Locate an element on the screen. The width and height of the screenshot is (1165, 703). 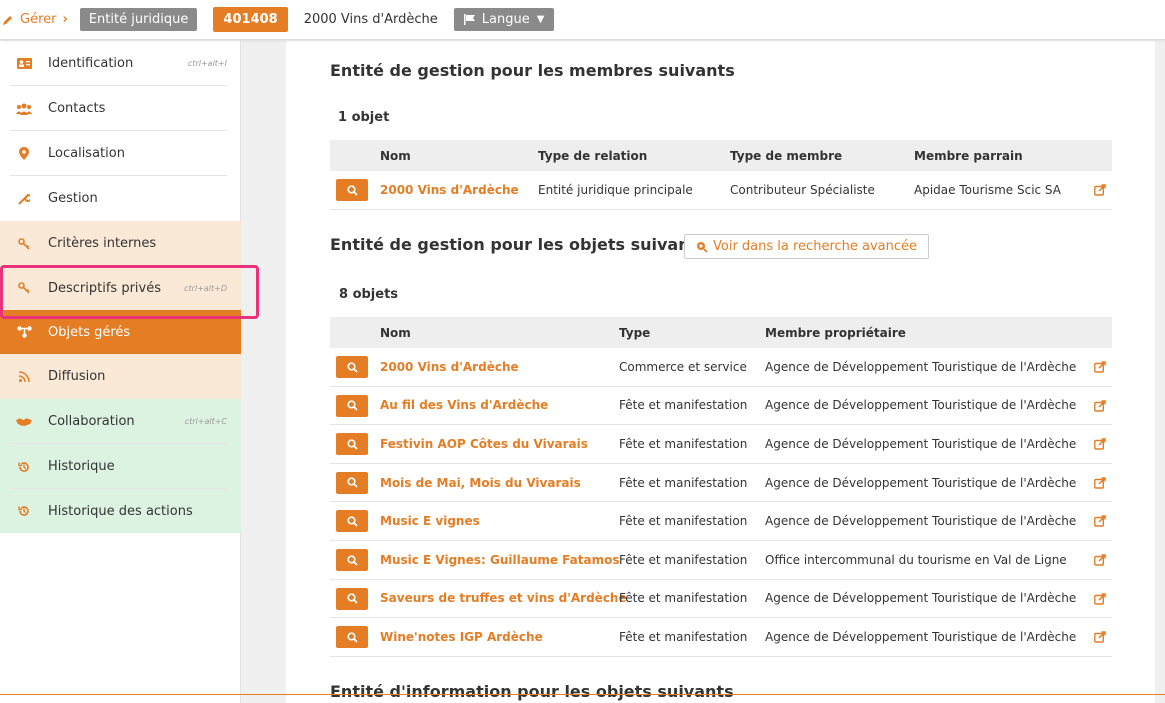
gerer-label: Gérer is located at coordinates (38, 19).